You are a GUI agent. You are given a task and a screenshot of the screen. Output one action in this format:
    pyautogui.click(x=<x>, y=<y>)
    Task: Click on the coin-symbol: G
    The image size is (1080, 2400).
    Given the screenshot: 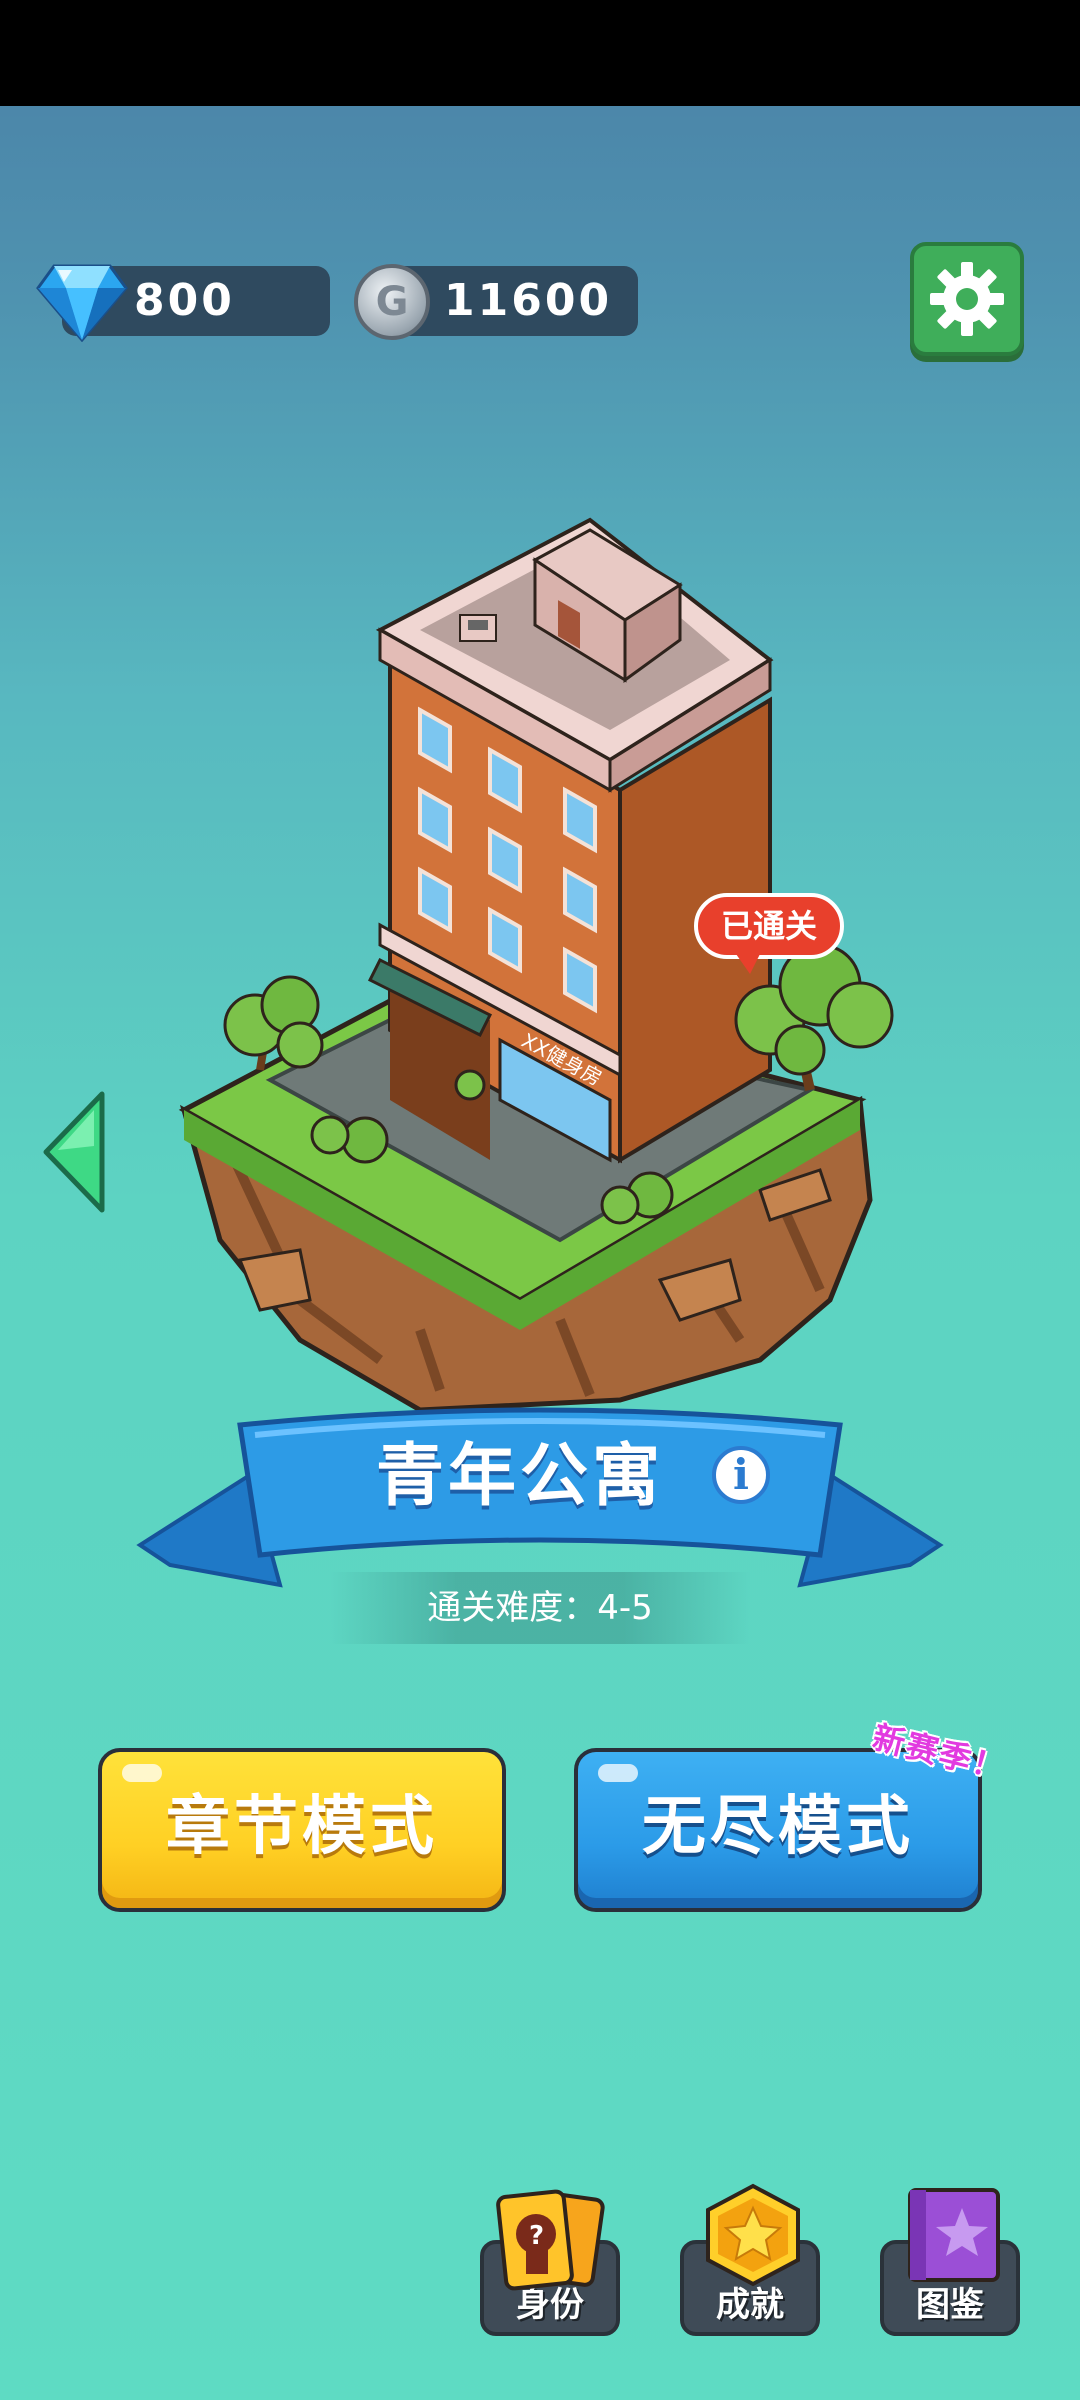 What is the action you would take?
    pyautogui.click(x=392, y=302)
    